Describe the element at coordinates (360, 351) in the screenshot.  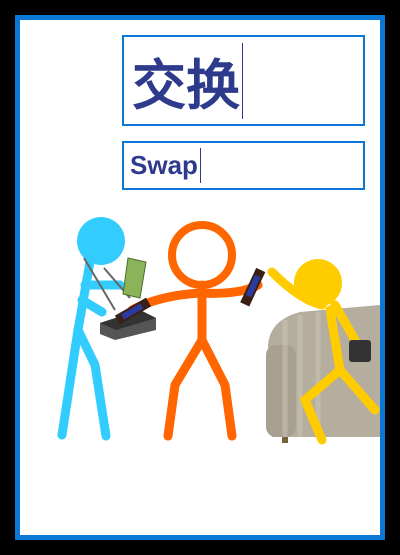
I see `wallet-icon` at that location.